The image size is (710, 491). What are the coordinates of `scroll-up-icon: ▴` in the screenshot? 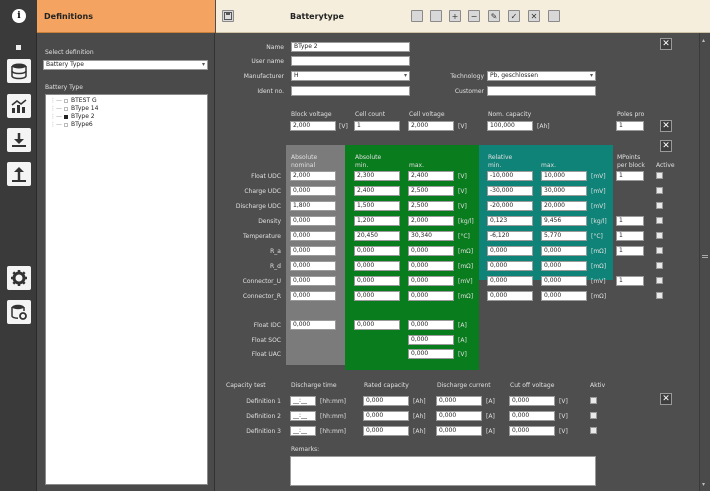 It's located at (703, 40).